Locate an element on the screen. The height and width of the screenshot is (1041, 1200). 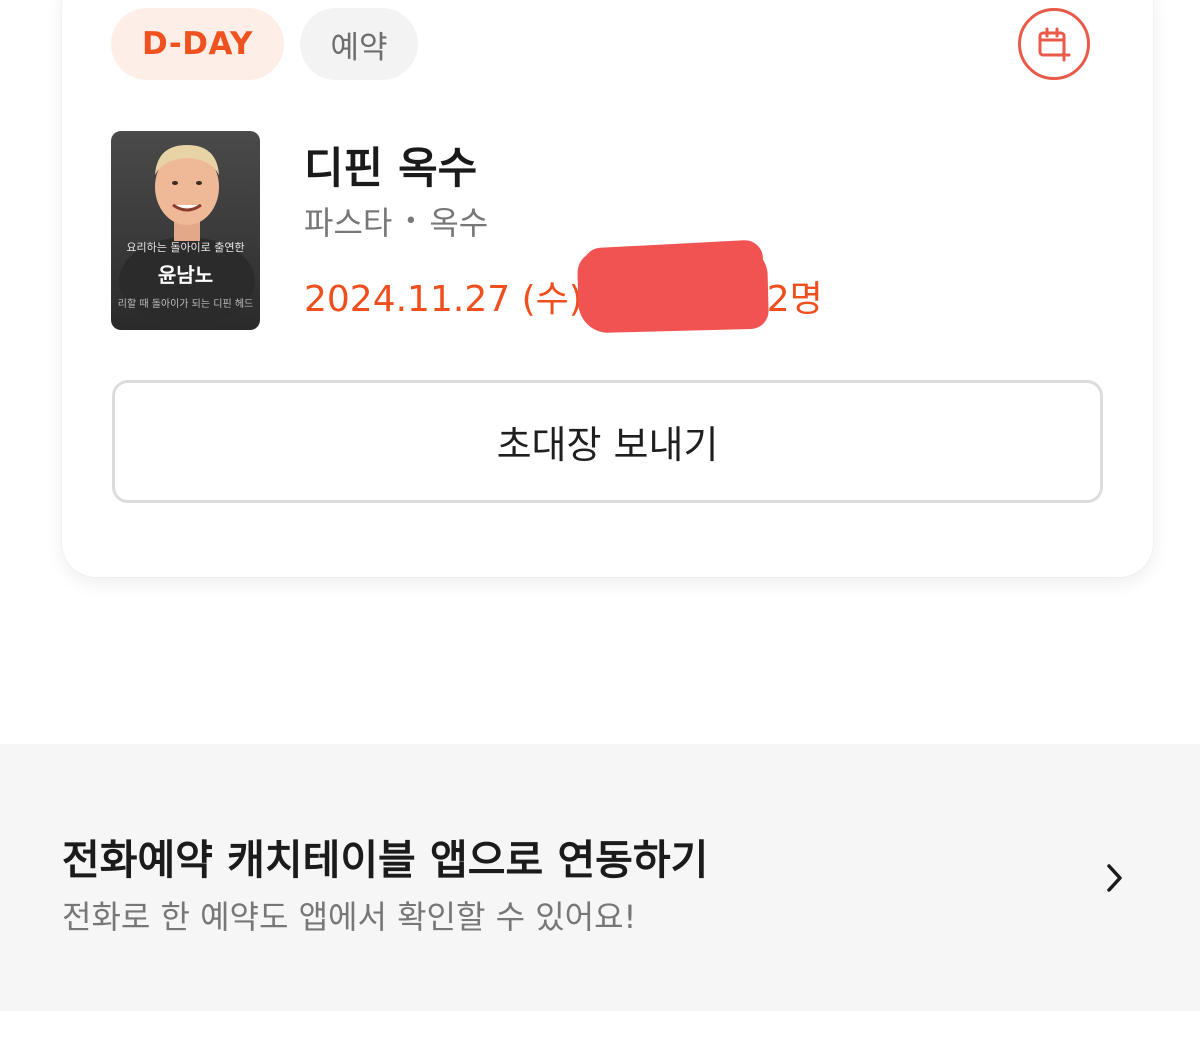
restaurant-category: 파스타 is located at coordinates (348, 223).